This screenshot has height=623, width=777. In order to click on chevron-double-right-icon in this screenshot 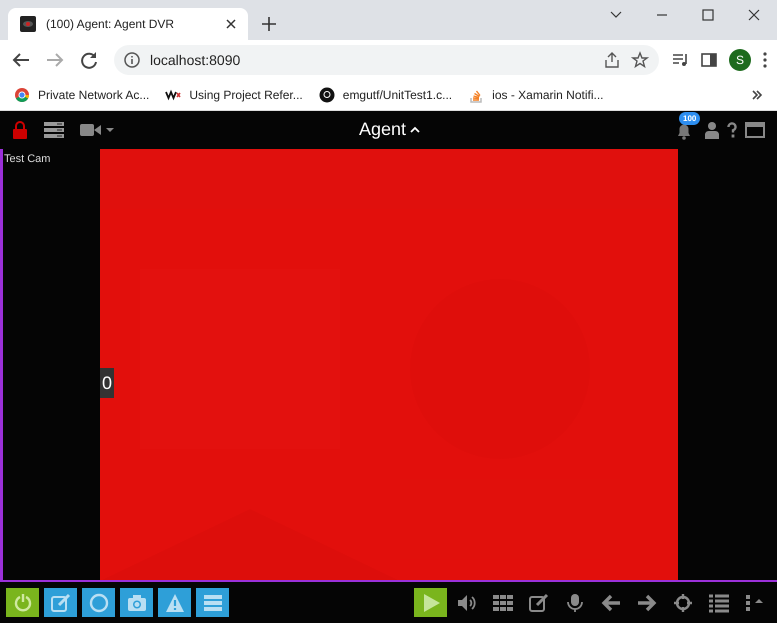, I will do `click(757, 95)`.